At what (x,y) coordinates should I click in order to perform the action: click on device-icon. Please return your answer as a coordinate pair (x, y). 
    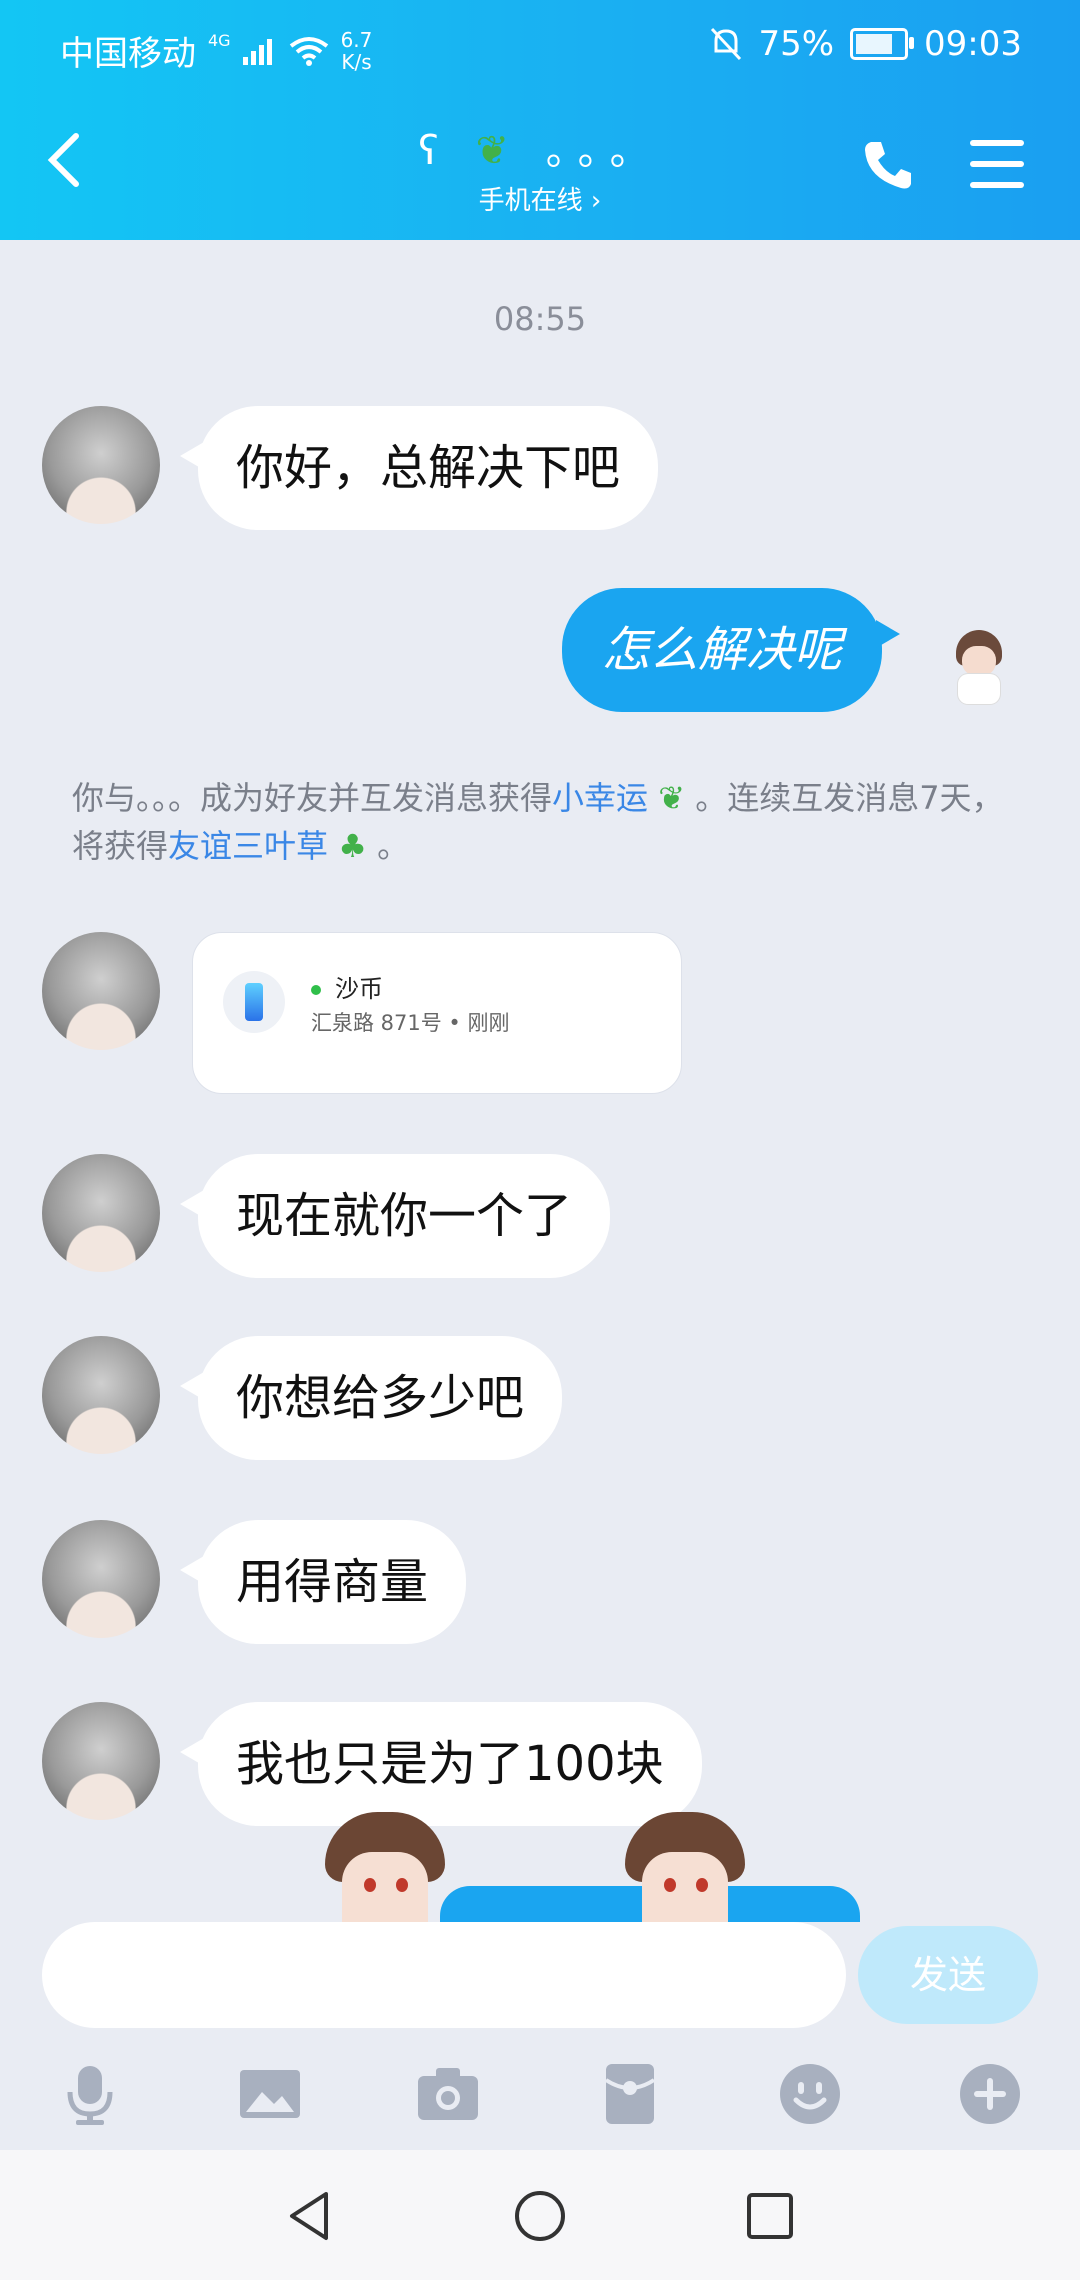
    Looking at the image, I should click on (254, 1002).